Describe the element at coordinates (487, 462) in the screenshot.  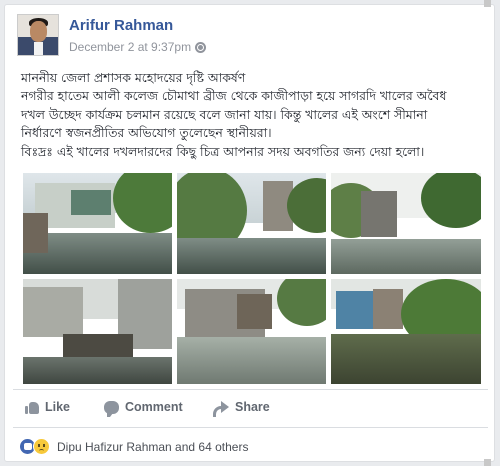
I see `scroll-down-arrow` at that location.